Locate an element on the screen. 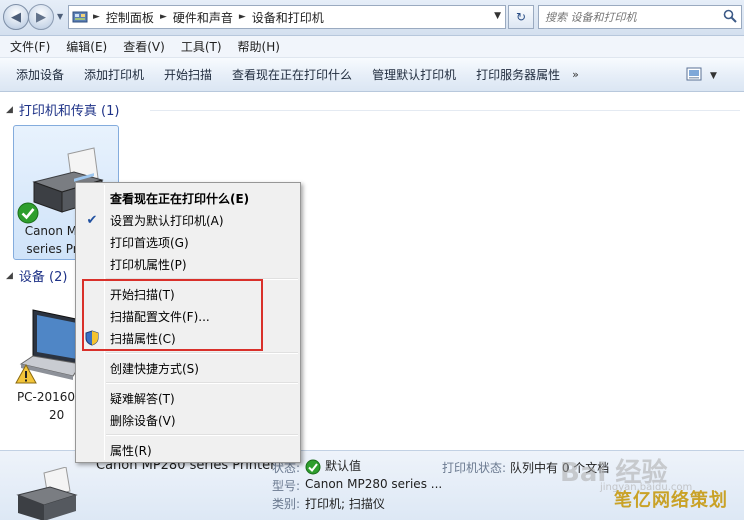 This screenshot has height=520, width=744. refresh-button: ↻ is located at coordinates (521, 17).